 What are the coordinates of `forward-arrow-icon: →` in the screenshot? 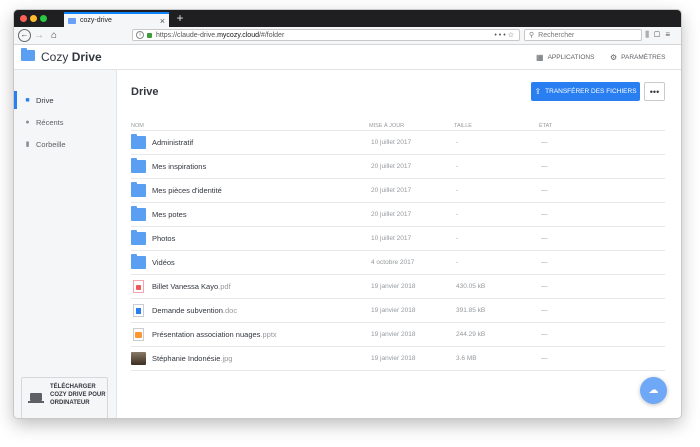 It's located at (39, 35).